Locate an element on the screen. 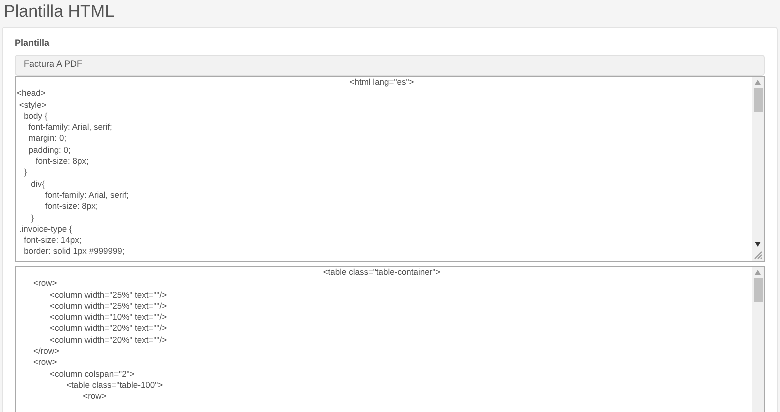  field-label: Plantilla is located at coordinates (33, 43).